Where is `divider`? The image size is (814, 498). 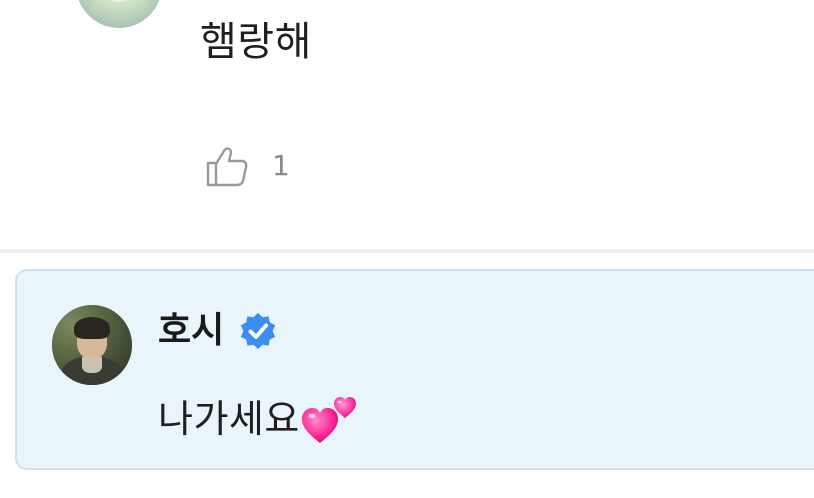 divider is located at coordinates (407, 251).